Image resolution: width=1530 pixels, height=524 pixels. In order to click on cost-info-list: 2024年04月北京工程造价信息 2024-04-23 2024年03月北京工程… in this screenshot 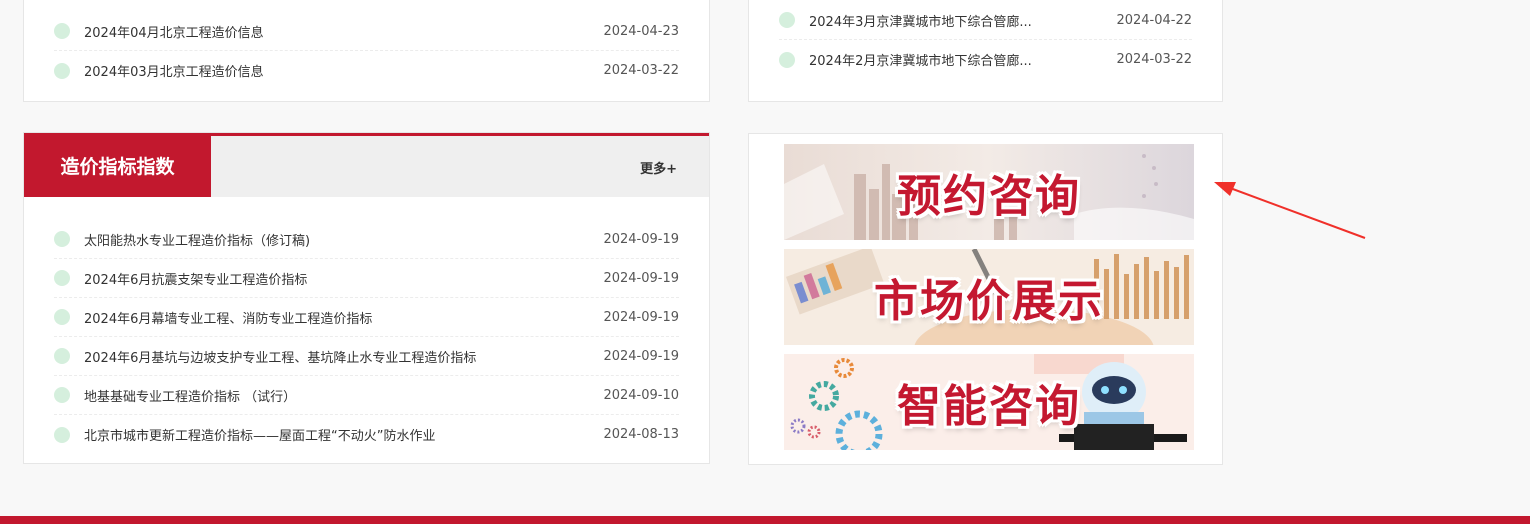, I will do `click(366, 51)`.